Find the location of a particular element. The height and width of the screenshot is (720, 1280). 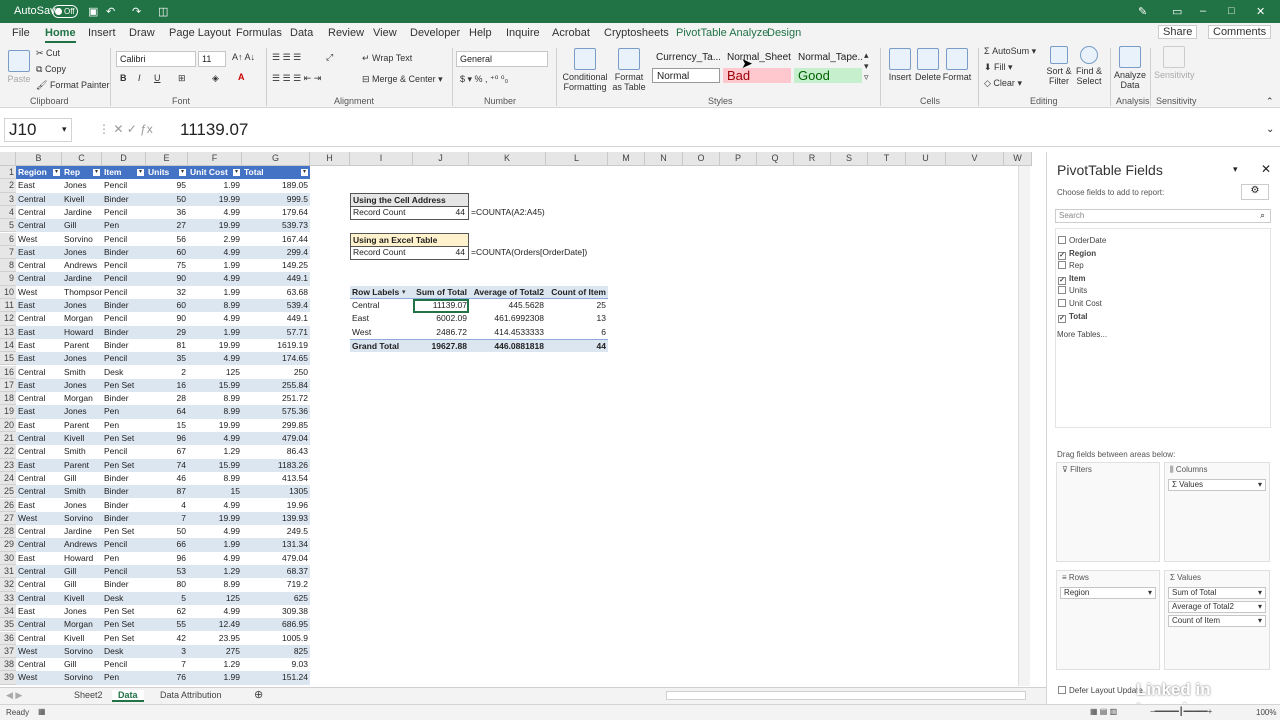

copy-button: ⧉ Copy is located at coordinates (51, 69).